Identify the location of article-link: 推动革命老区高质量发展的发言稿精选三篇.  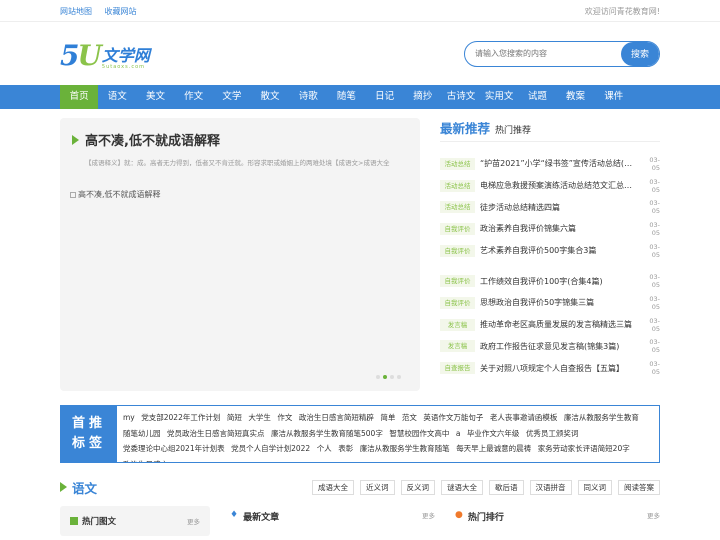
(558, 324).